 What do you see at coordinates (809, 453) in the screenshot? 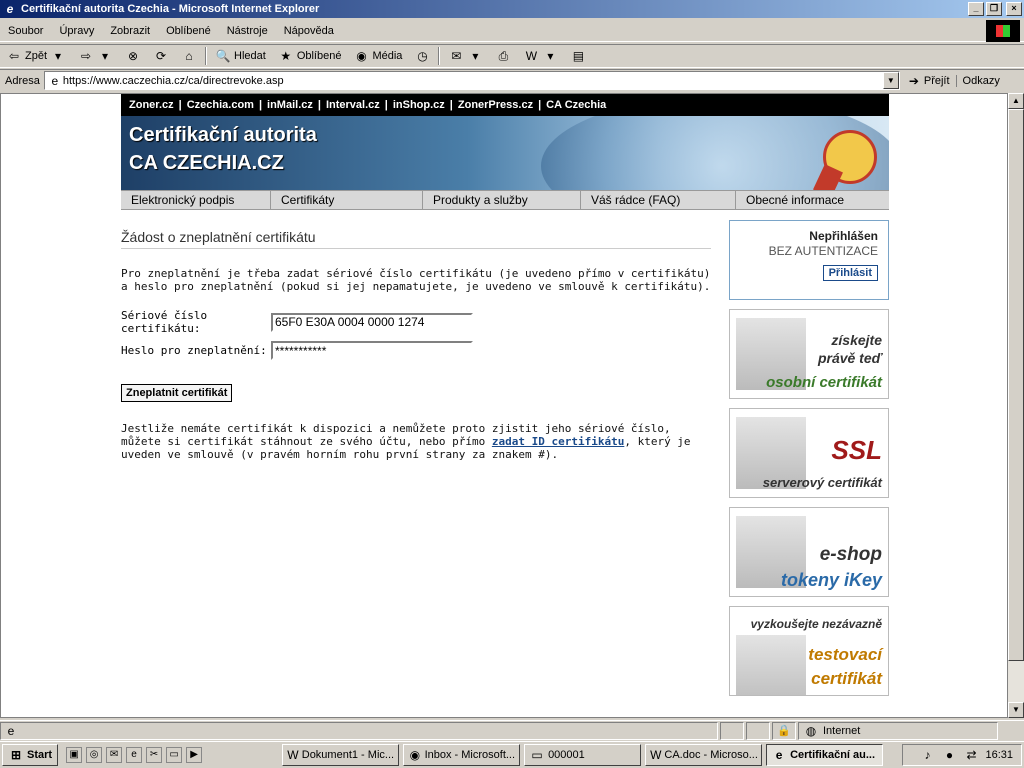
I see `ad-ssl-certificate: SSL serverový certifikát` at bounding box center [809, 453].